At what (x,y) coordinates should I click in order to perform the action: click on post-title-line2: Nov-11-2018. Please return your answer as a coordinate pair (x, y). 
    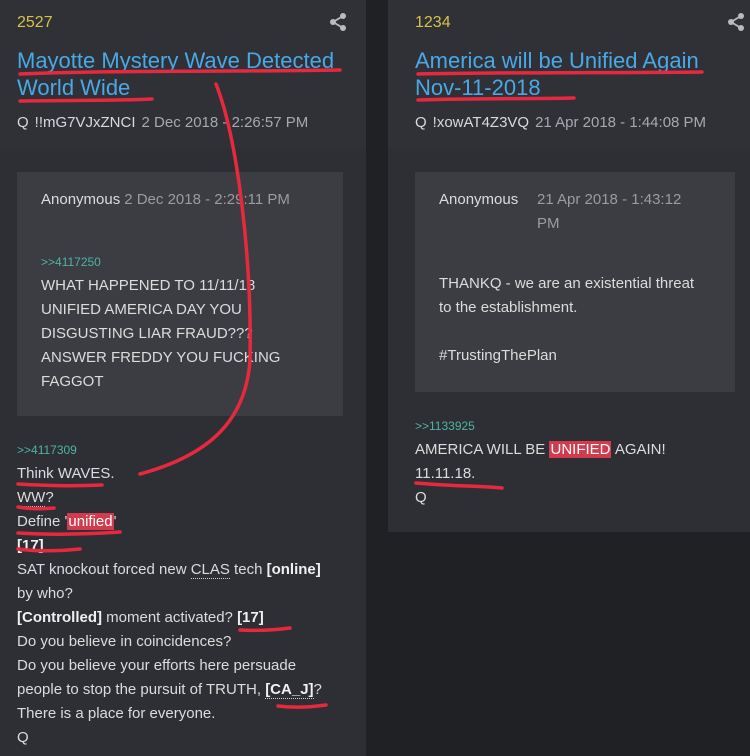
    Looking at the image, I should click on (580, 87).